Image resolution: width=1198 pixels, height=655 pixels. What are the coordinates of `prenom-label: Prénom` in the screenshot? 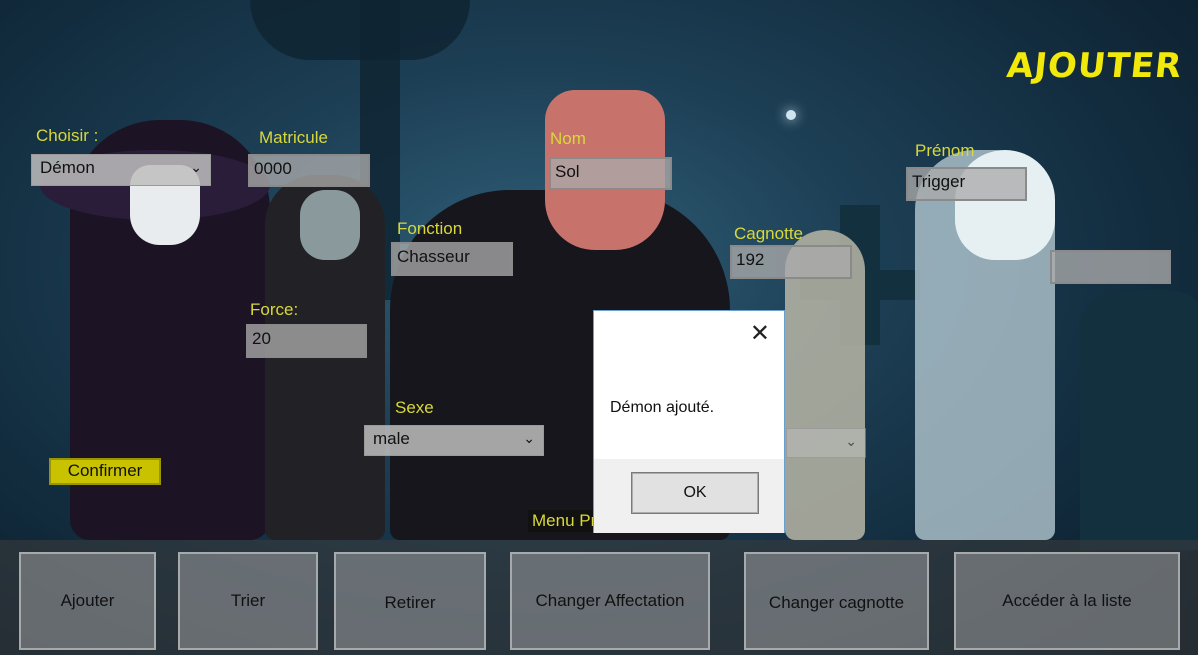 It's located at (945, 150).